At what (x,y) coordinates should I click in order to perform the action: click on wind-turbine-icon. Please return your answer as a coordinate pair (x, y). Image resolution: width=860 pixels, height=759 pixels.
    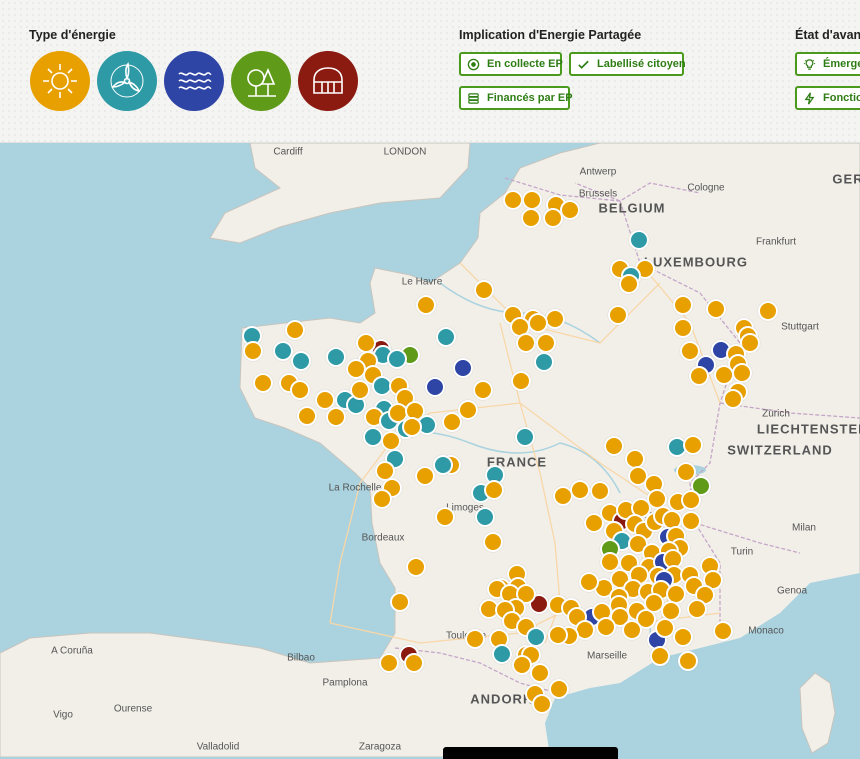
    Looking at the image, I should click on (127, 79).